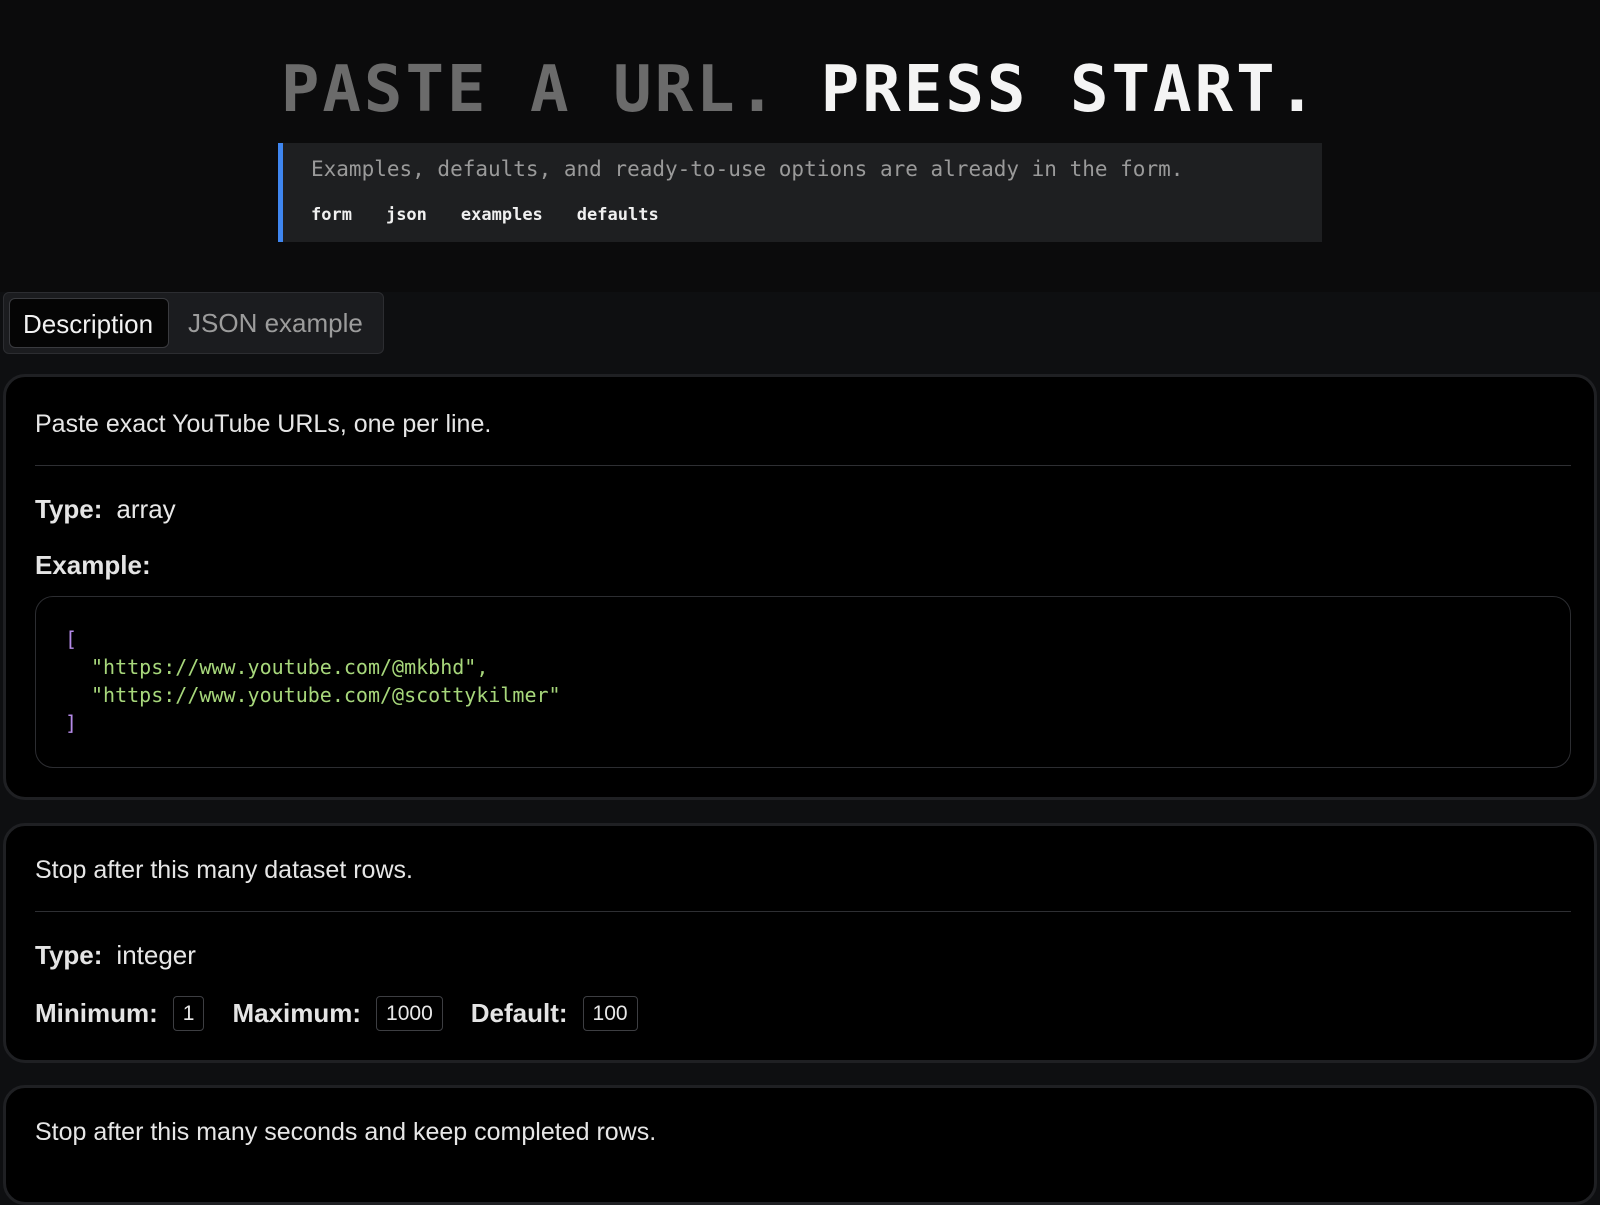 Image resolution: width=1600 pixels, height=1205 pixels. What do you see at coordinates (519, 1013) in the screenshot?
I see `default-label: Default:` at bounding box center [519, 1013].